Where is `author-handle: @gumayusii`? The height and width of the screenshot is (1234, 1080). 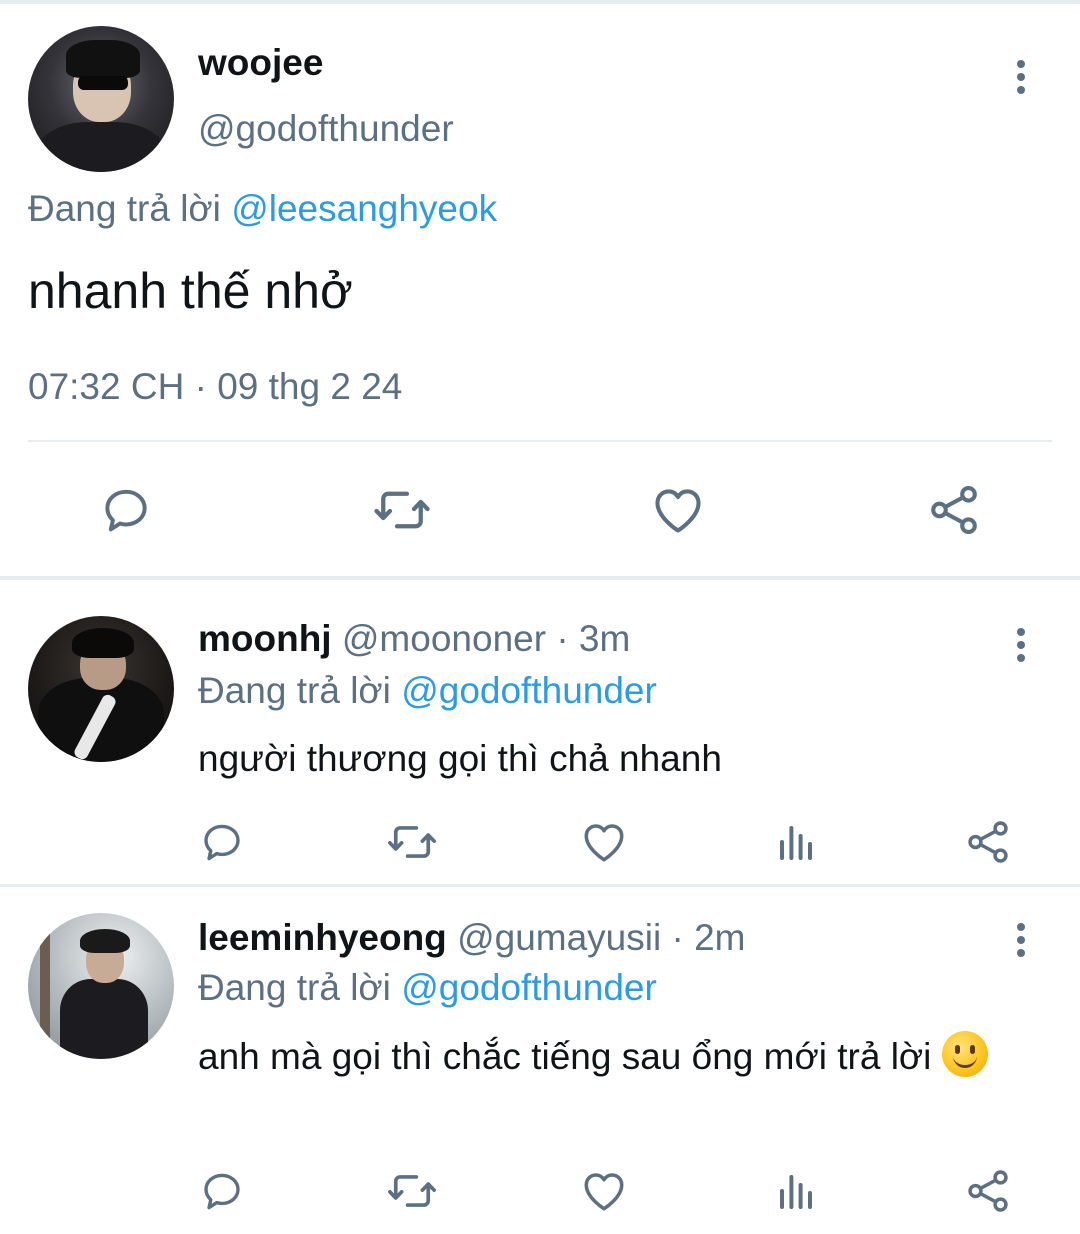
author-handle: @gumayusii is located at coordinates (559, 937).